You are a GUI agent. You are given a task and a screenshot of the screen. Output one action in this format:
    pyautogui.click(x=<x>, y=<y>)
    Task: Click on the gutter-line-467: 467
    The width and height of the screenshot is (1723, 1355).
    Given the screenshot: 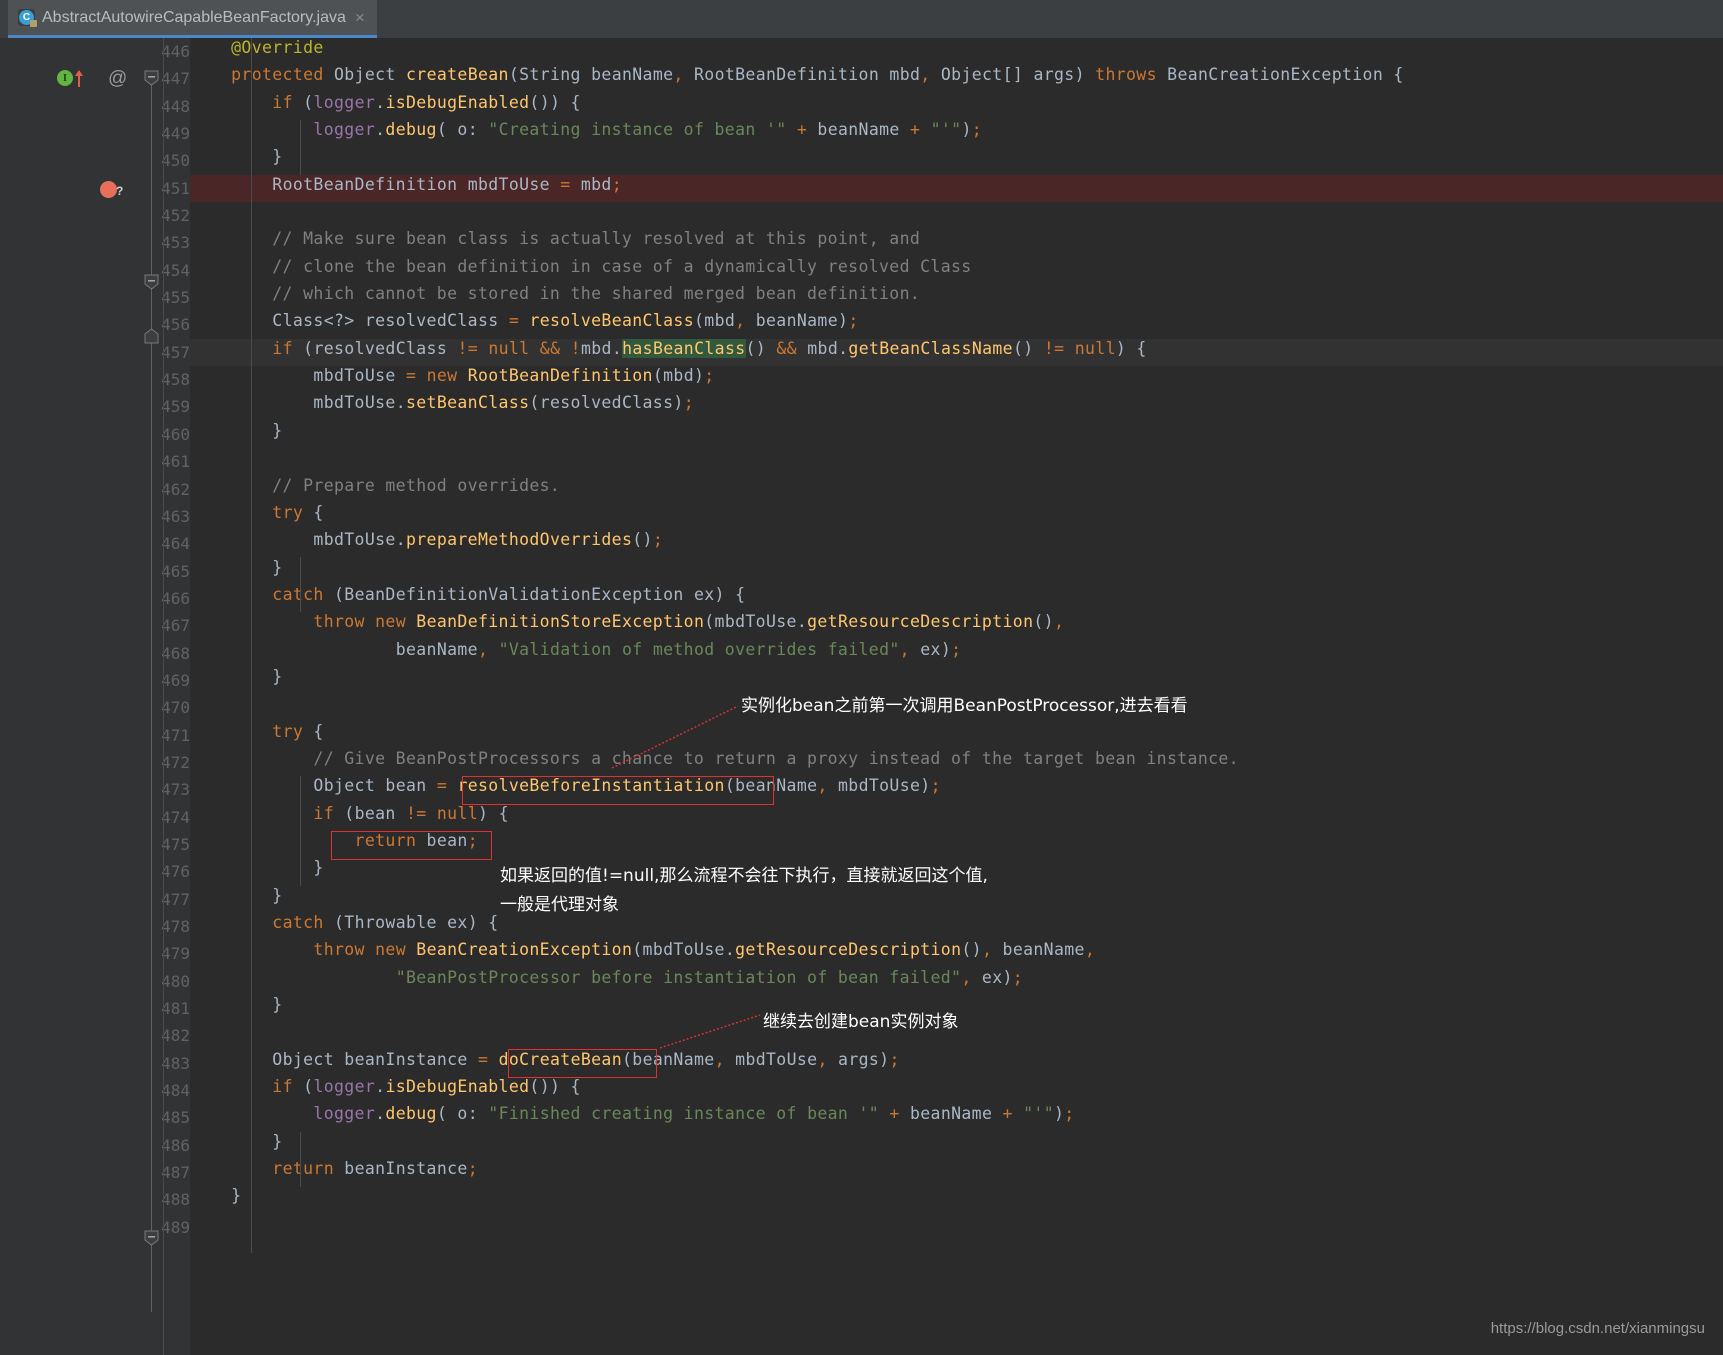 What is the action you would take?
    pyautogui.click(x=95, y=625)
    